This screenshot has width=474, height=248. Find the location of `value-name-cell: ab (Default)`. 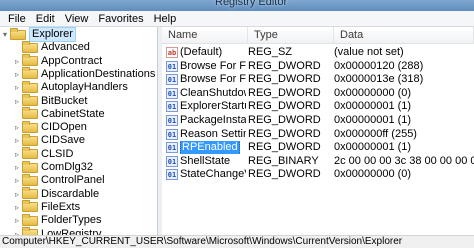

value-name-cell: ab (Default) is located at coordinates (206, 52).